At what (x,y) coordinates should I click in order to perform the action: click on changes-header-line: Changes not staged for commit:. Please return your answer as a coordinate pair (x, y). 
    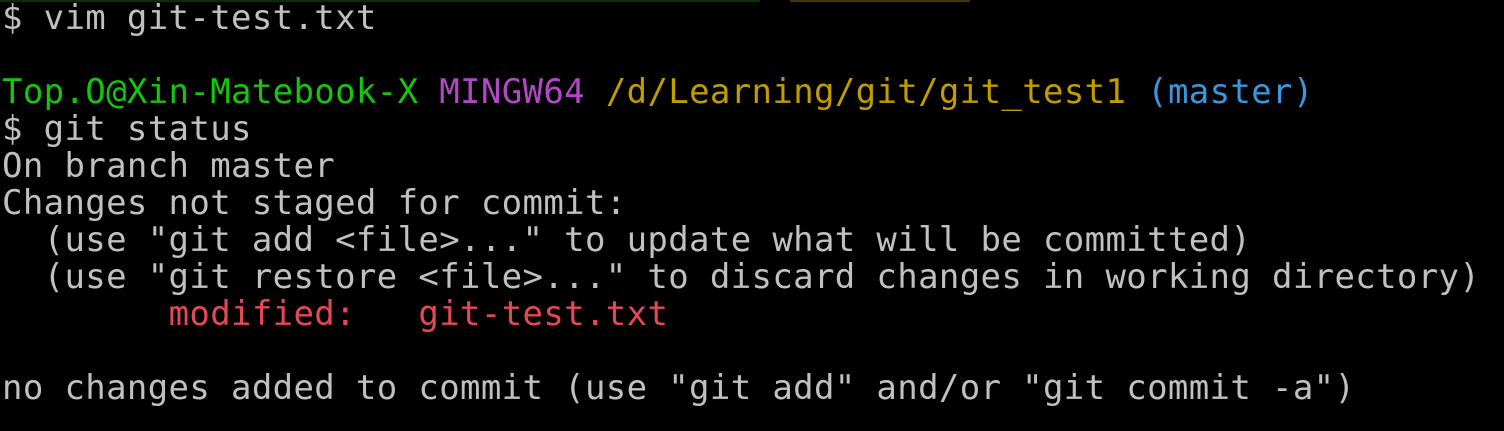
    Looking at the image, I should click on (314, 203).